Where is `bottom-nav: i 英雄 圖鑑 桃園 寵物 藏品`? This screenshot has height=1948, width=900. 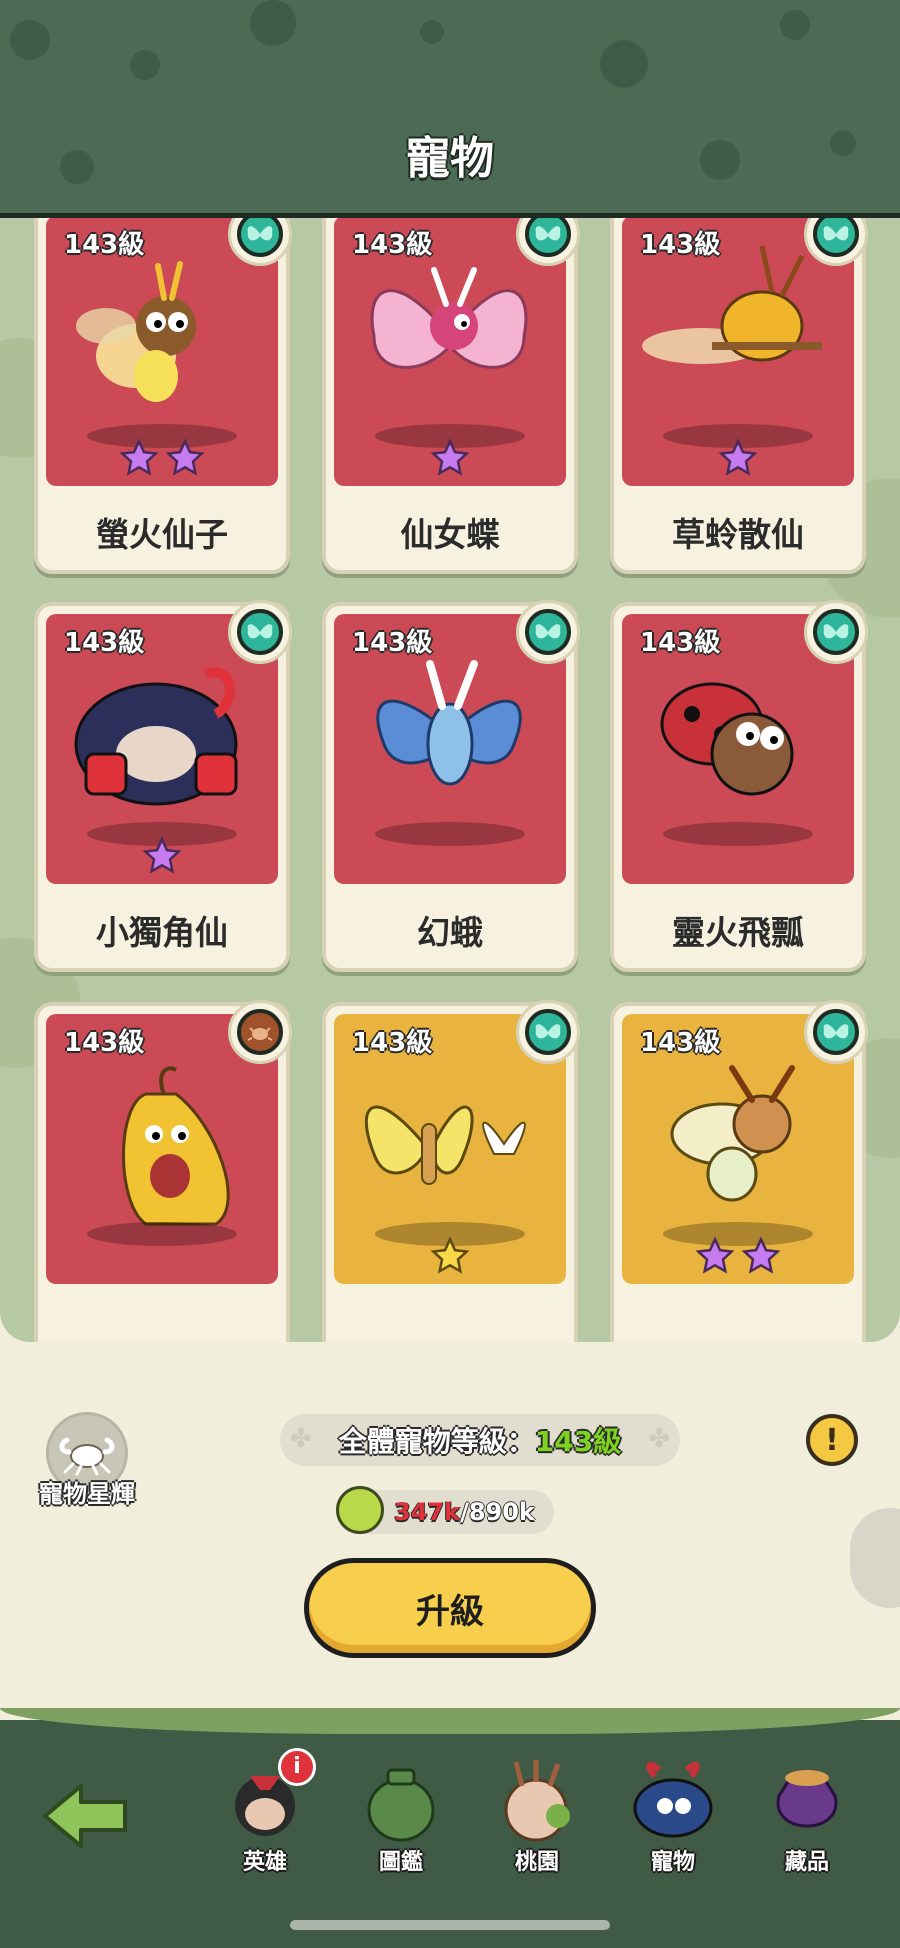 bottom-nav: i 英雄 圖鑑 桃園 寵物 藏品 is located at coordinates (450, 1828).